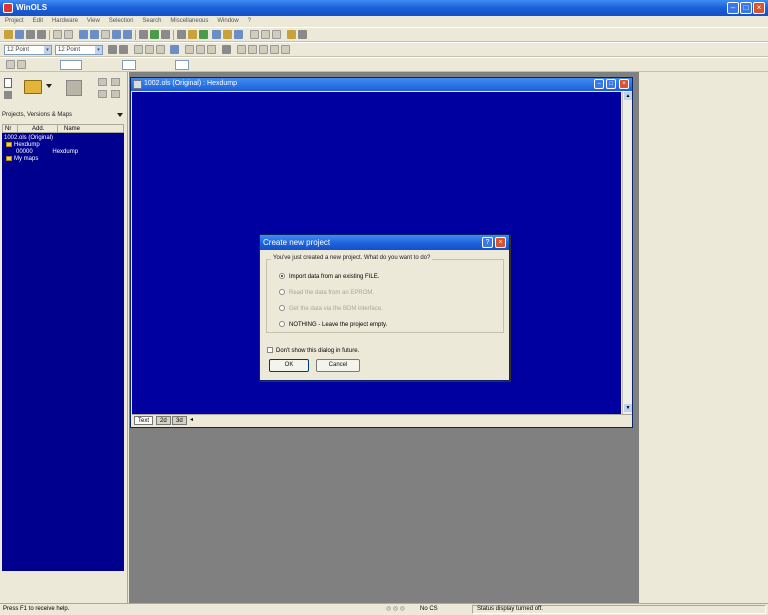 This screenshot has height=615, width=768. Describe the element at coordinates (28, 138) in the screenshot. I see `tree-item-project: 1002.ols (Original)` at that location.